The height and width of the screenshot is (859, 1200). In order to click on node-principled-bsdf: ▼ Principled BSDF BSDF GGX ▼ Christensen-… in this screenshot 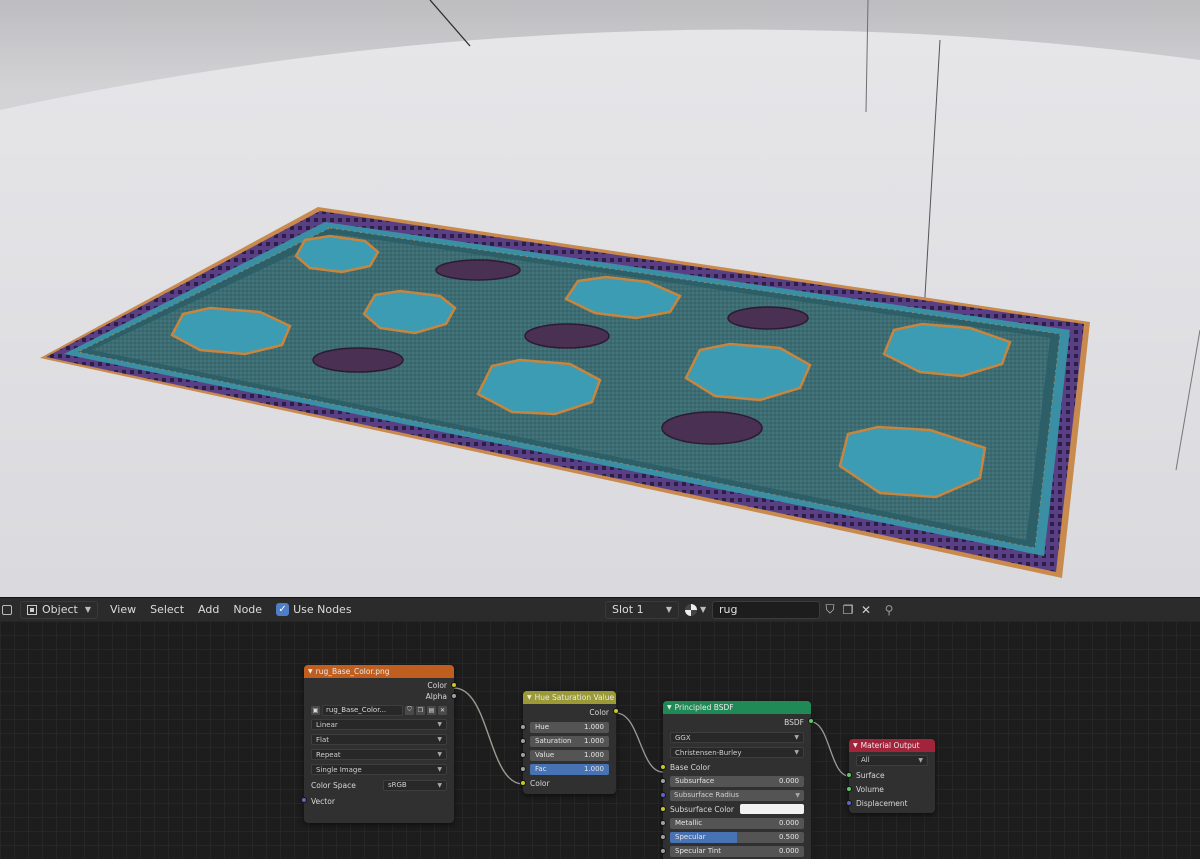, I will do `click(737, 780)`.